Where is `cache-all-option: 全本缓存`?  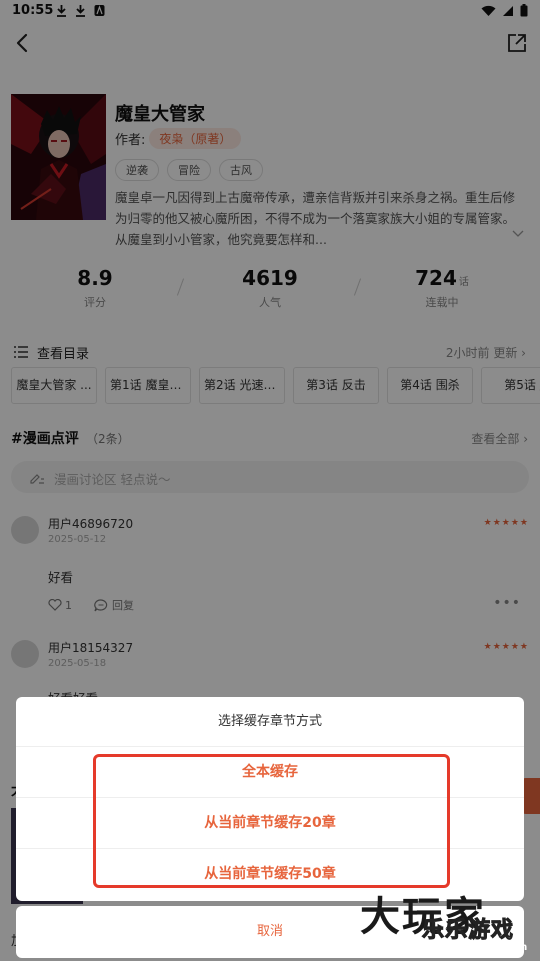
cache-all-option: 全本缓存 is located at coordinates (270, 772).